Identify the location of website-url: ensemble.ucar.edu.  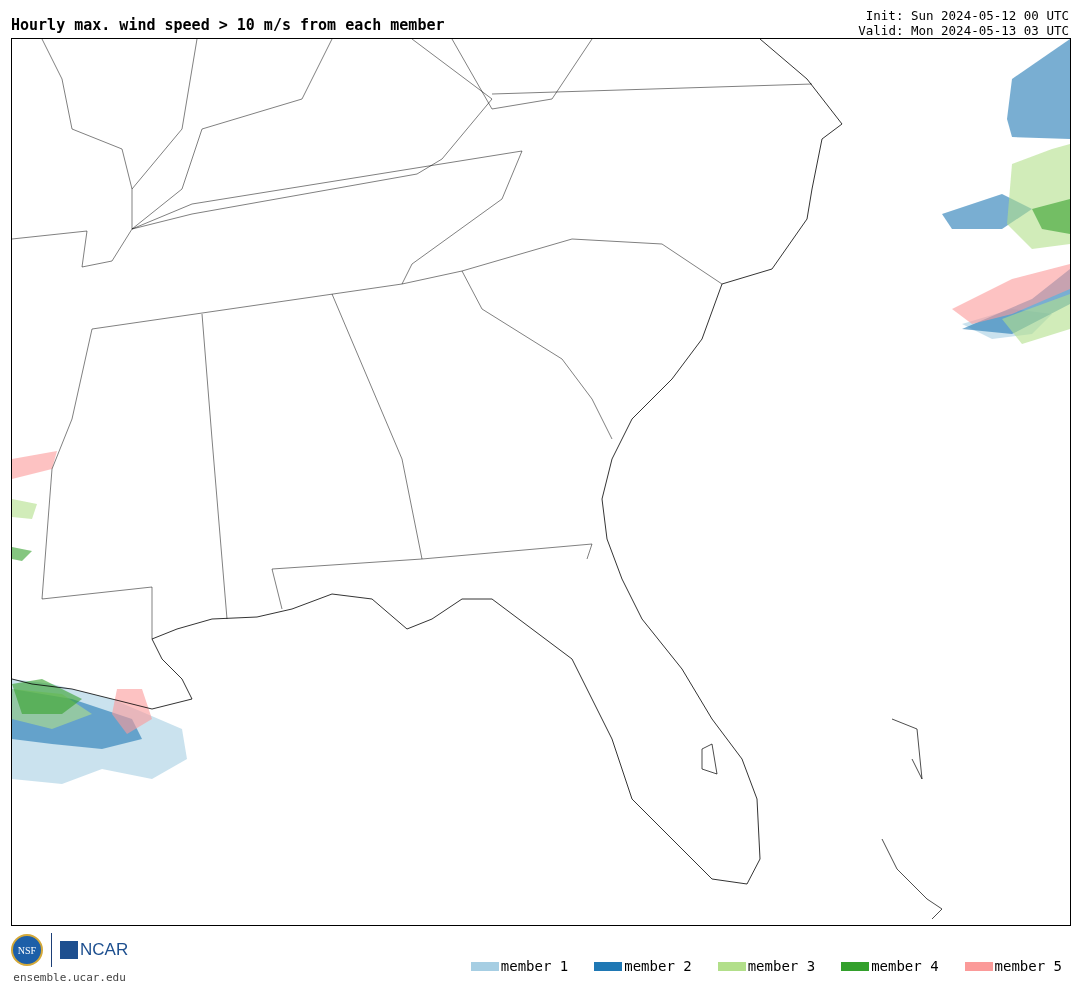
(69, 977).